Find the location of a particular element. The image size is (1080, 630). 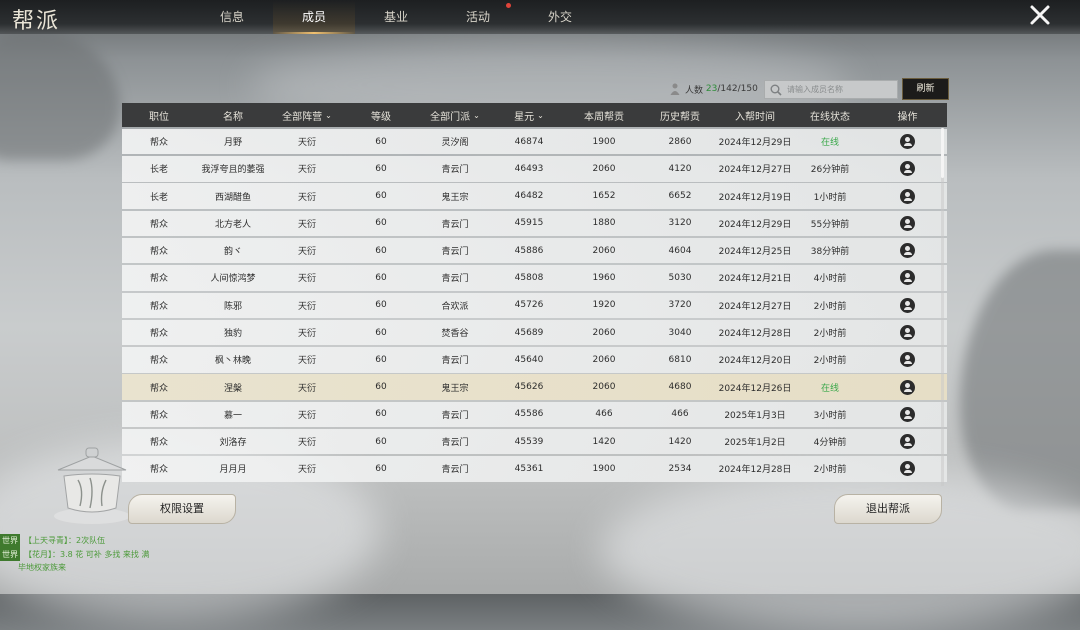

column-header-action: 操作 is located at coordinates (907, 115).